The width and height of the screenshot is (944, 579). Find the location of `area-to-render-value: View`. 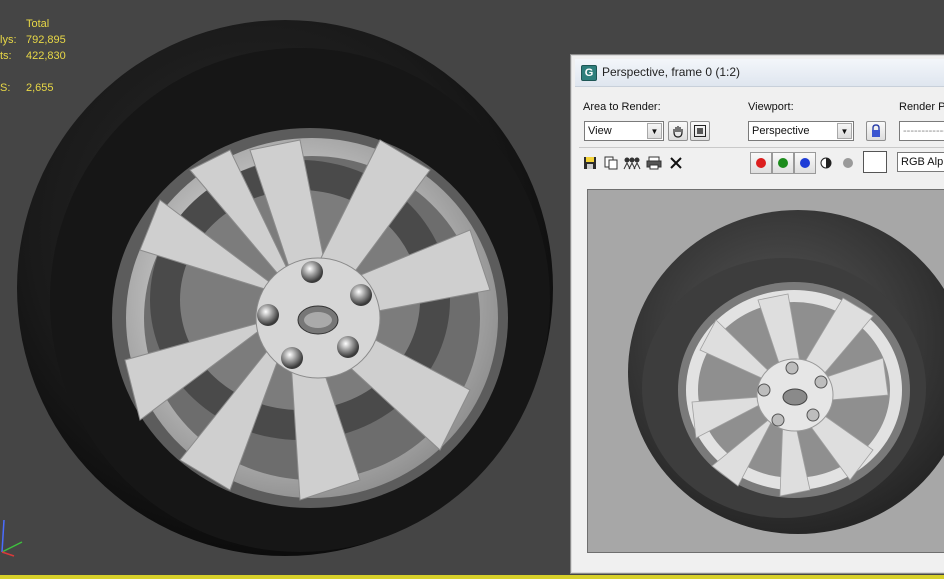

area-to-render-value: View is located at coordinates (600, 131).